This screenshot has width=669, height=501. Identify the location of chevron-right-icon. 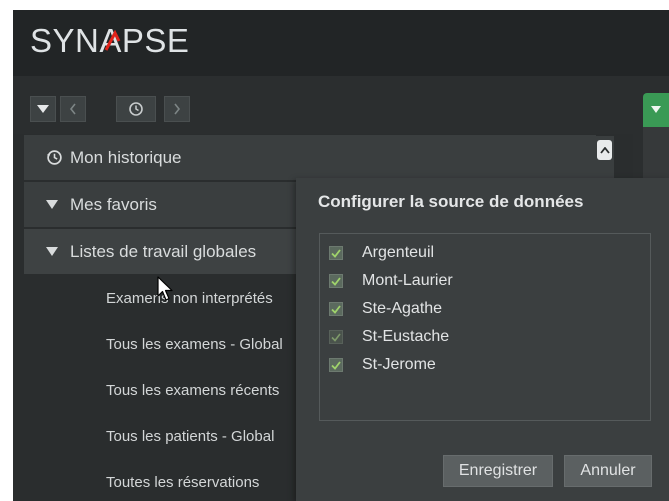
(177, 109).